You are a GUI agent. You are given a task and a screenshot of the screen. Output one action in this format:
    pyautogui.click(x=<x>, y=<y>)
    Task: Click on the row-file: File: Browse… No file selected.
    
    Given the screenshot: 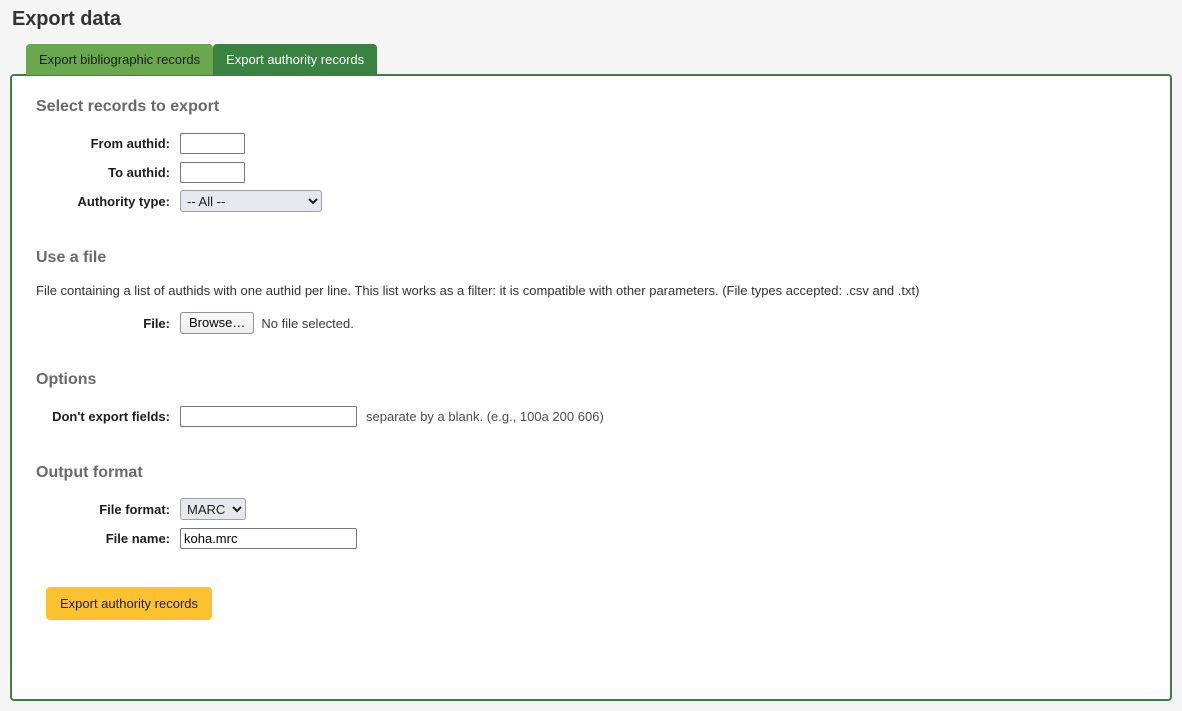 What is the action you would take?
    pyautogui.click(x=591, y=323)
    